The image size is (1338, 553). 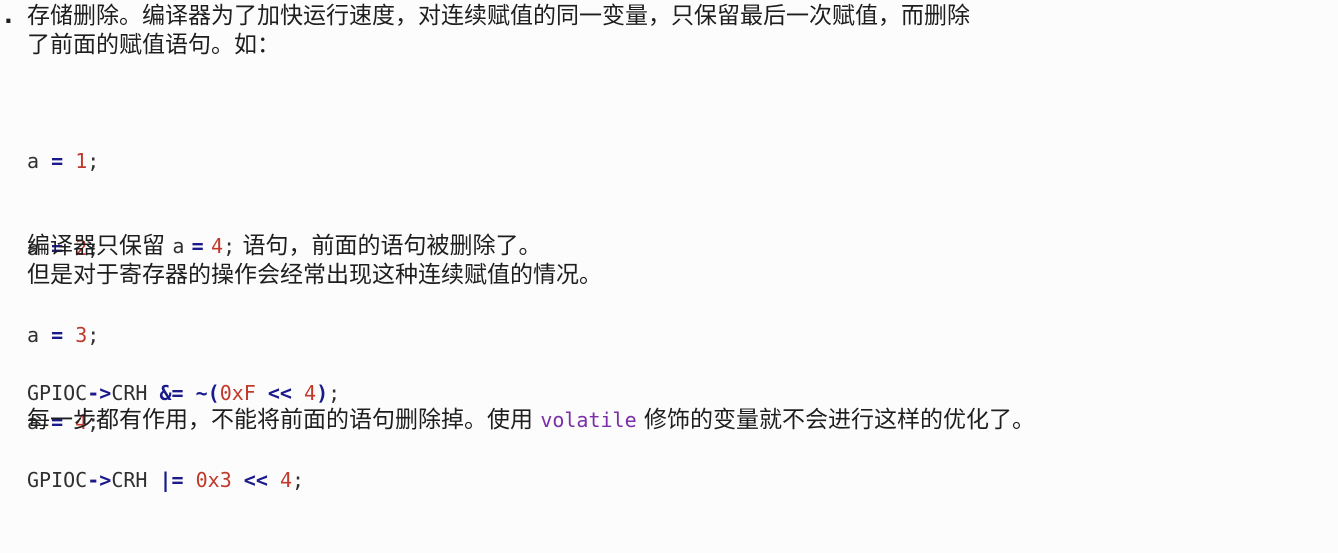 What do you see at coordinates (237, 393) in the screenshot?
I see `code-hex-mask: 0xF` at bounding box center [237, 393].